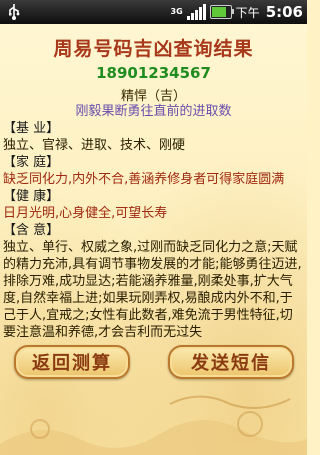  I want to click on section-heading-health: 【健 康】, so click(31, 196).